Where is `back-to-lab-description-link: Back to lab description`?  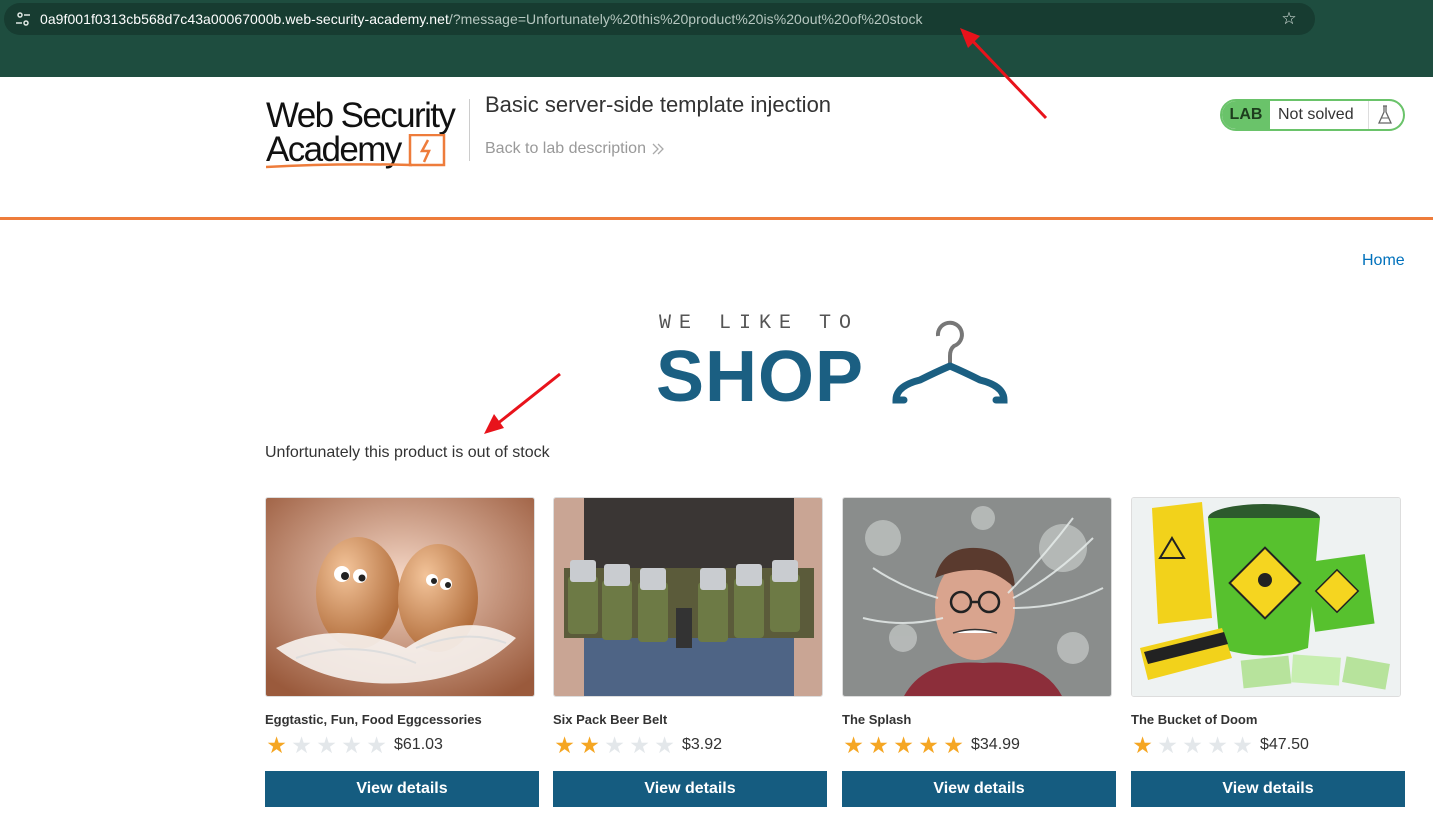
back-to-lab-description-link: Back to lab description is located at coordinates (574, 149).